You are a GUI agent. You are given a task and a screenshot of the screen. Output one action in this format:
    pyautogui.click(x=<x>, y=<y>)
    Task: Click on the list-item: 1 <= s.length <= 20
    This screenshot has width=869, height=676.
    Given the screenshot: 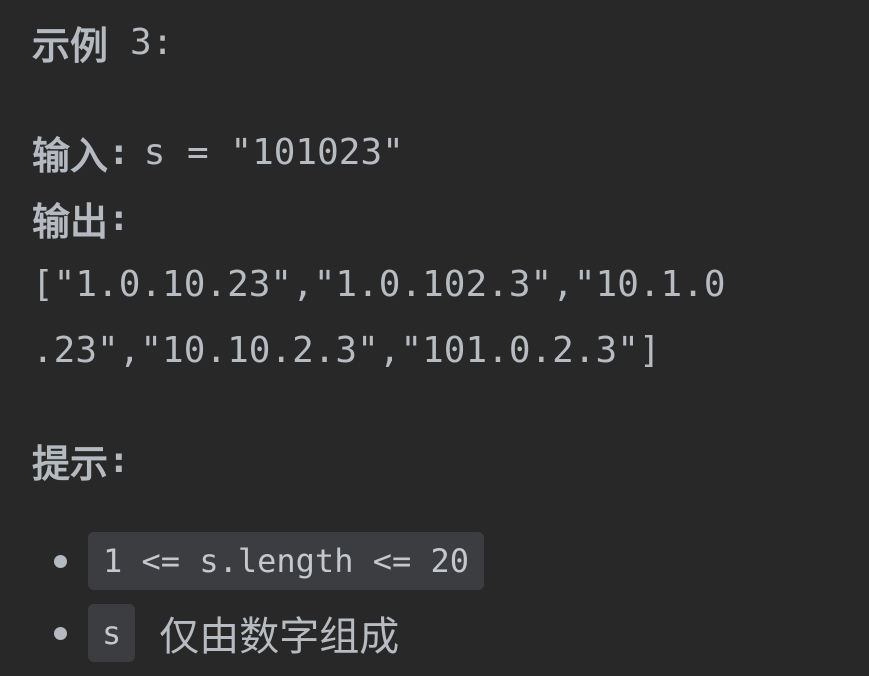 What is the action you would take?
    pyautogui.click(x=269, y=561)
    